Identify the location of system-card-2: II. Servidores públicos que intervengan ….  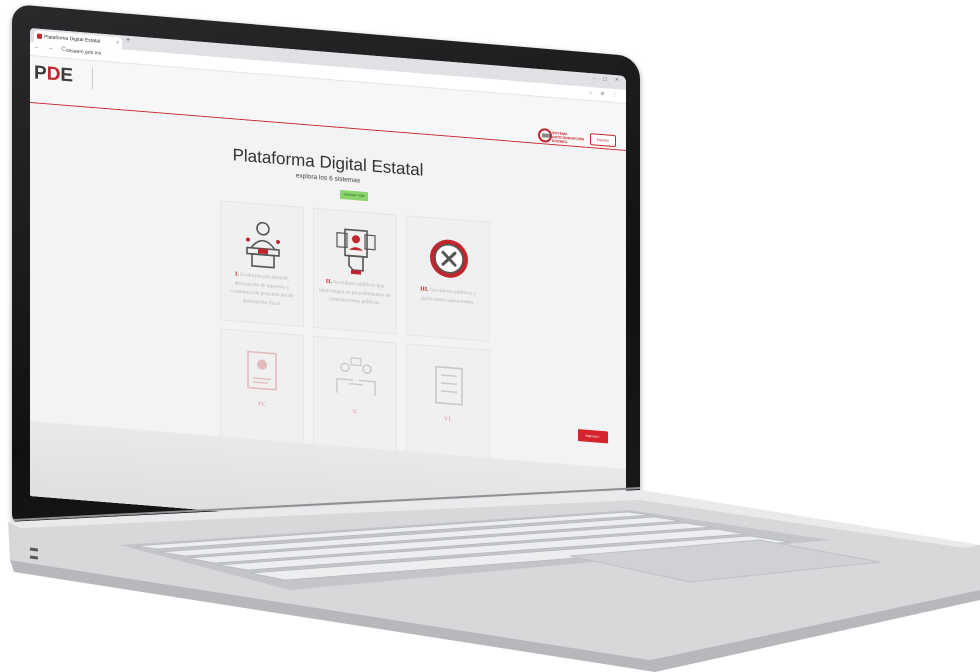
(355, 271).